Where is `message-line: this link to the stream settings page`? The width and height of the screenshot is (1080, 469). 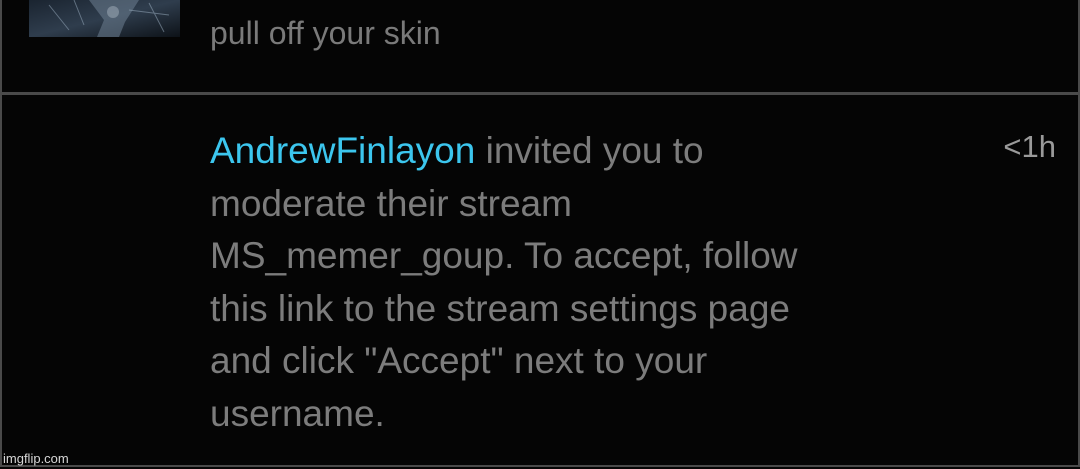
message-line: this link to the stream settings page is located at coordinates (500, 308).